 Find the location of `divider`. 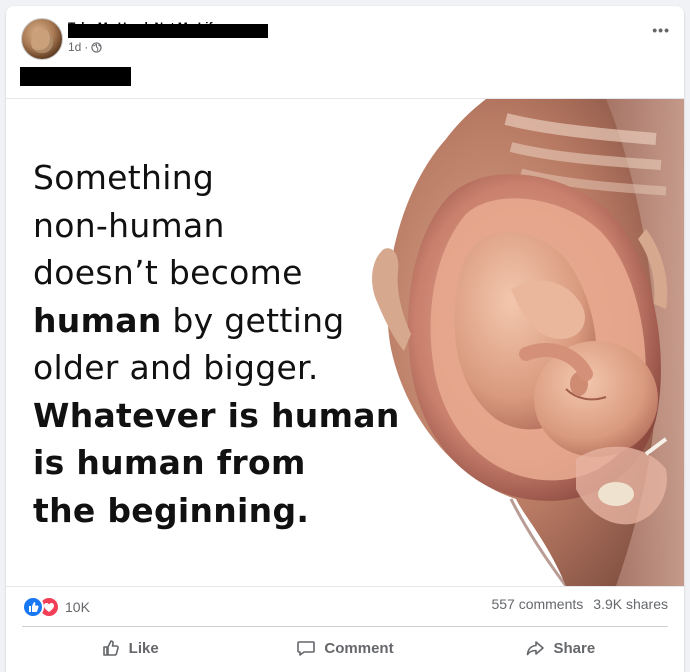

divider is located at coordinates (345, 626).